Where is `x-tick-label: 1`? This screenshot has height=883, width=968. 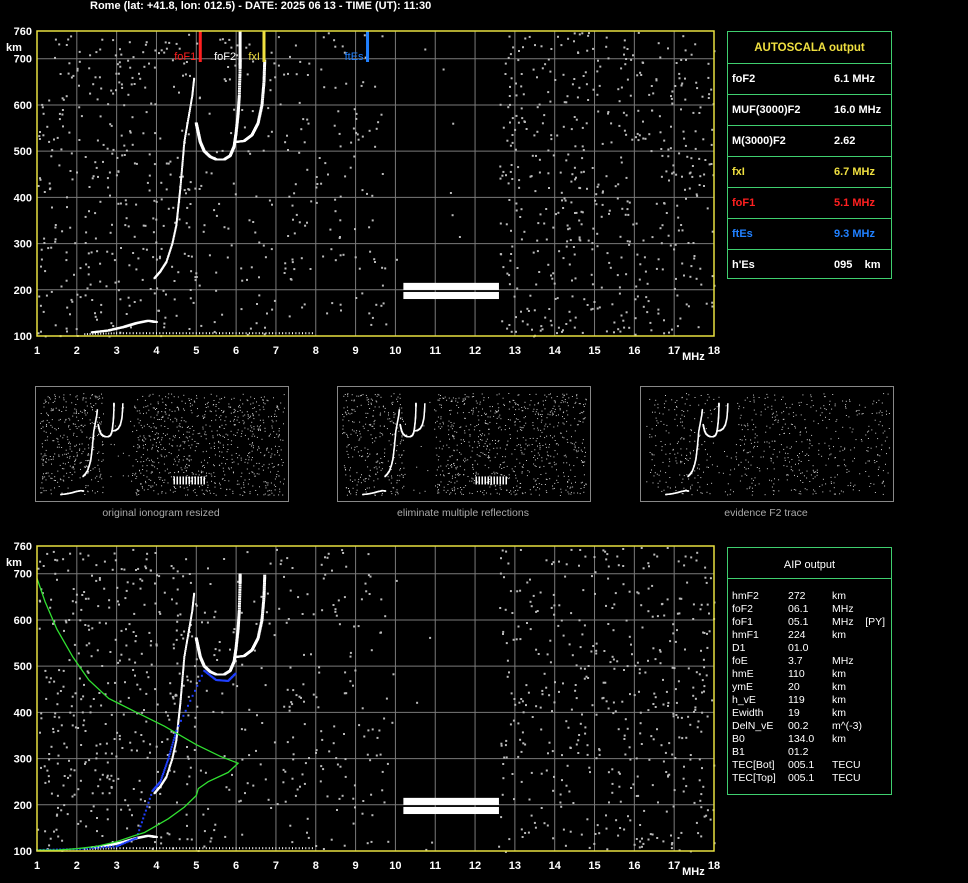
x-tick-label: 1 is located at coordinates (37, 866).